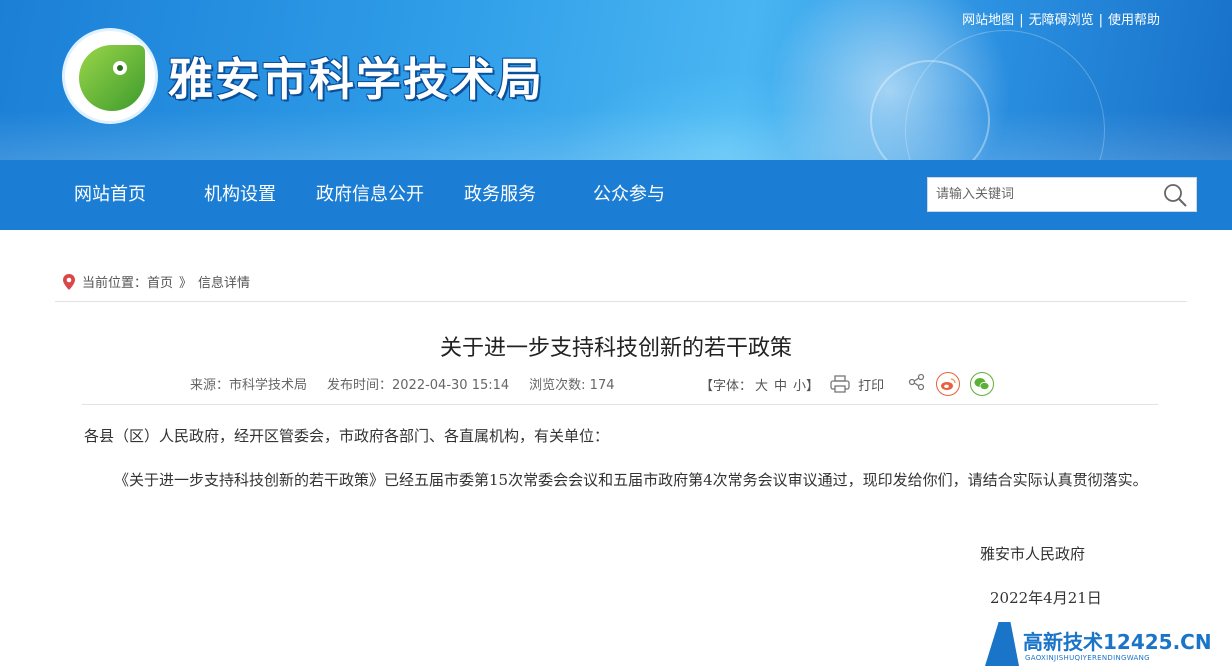  What do you see at coordinates (110, 195) in the screenshot?
I see `nav-item-home: 网站首页` at bounding box center [110, 195].